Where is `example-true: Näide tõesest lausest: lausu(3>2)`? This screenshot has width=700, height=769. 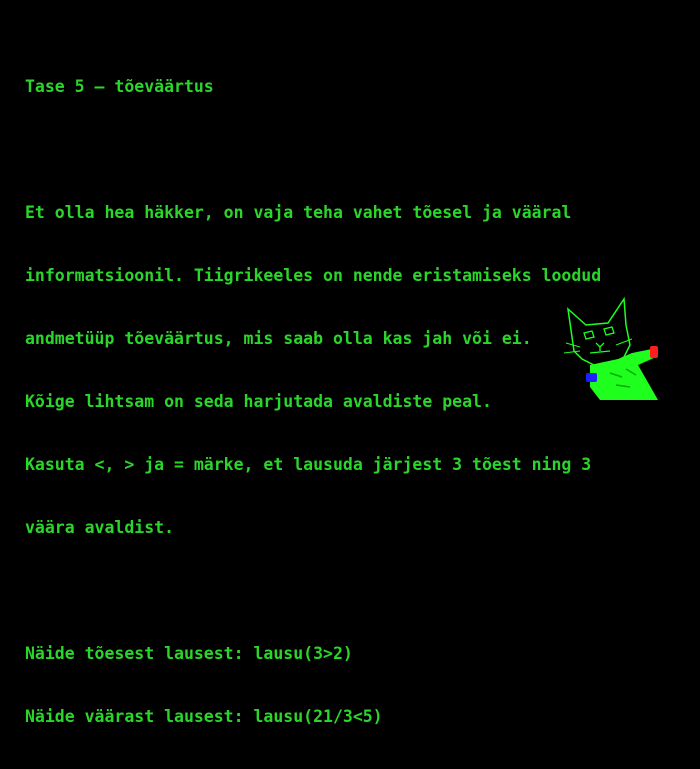 example-true: Näide tõesest lausest: lausu(3>2) is located at coordinates (189, 653).